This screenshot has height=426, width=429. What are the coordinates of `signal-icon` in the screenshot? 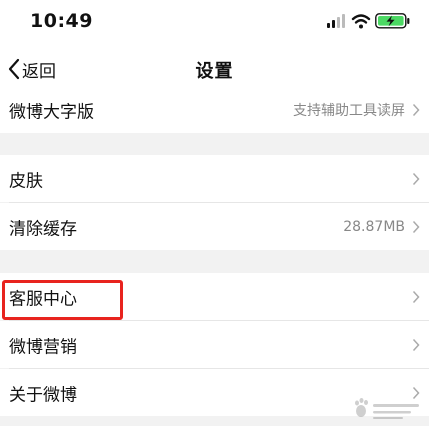 It's located at (336, 21).